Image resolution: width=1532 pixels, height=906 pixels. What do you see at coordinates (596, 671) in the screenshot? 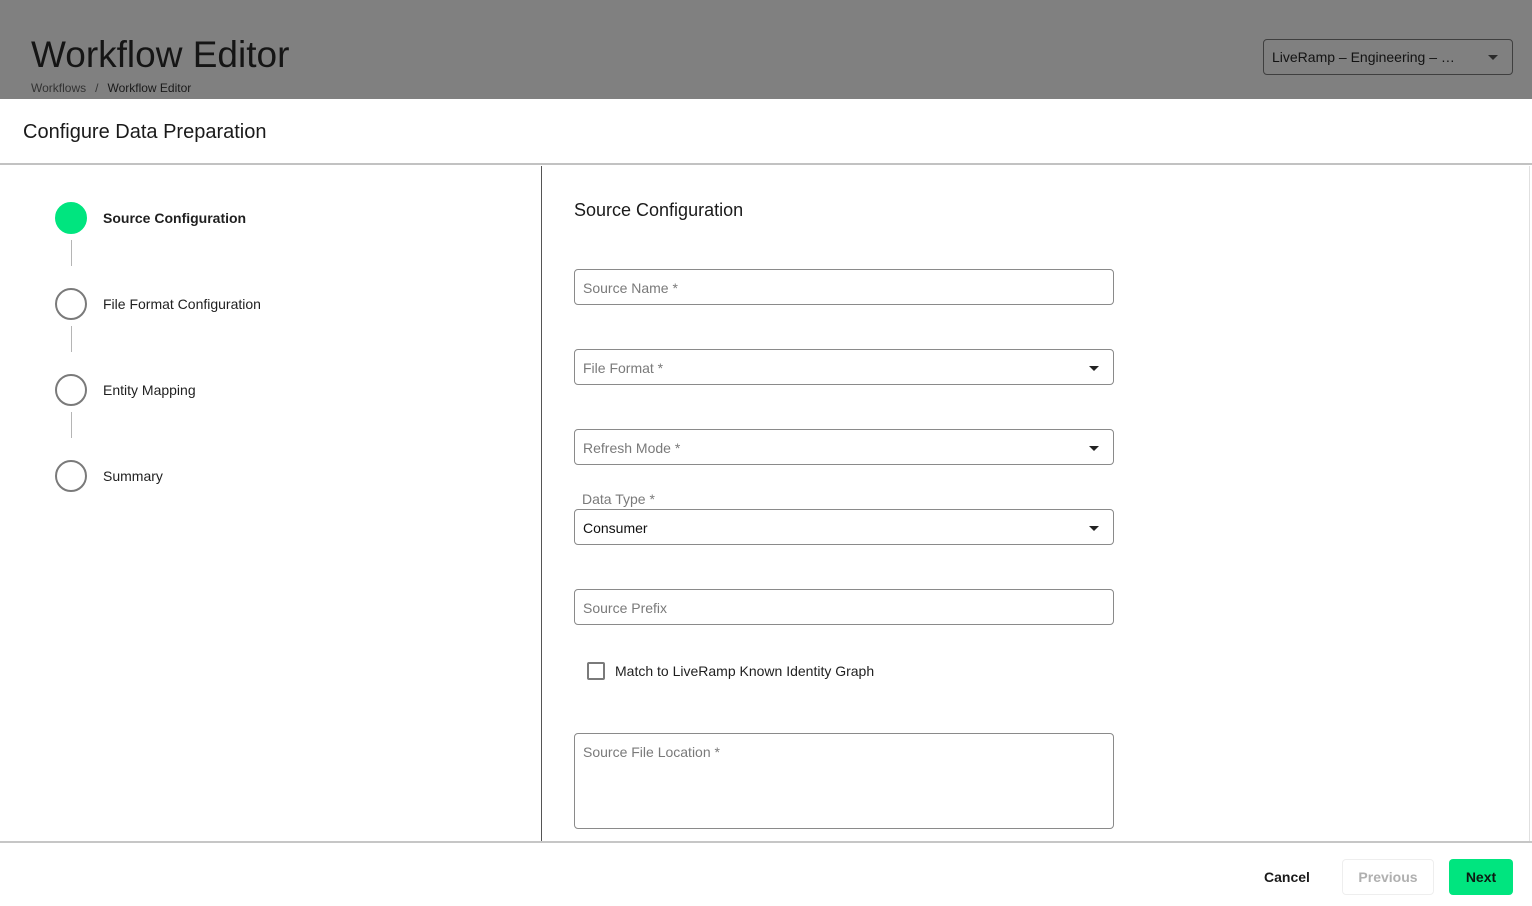
I see `identity-graph-checkbox` at bounding box center [596, 671].